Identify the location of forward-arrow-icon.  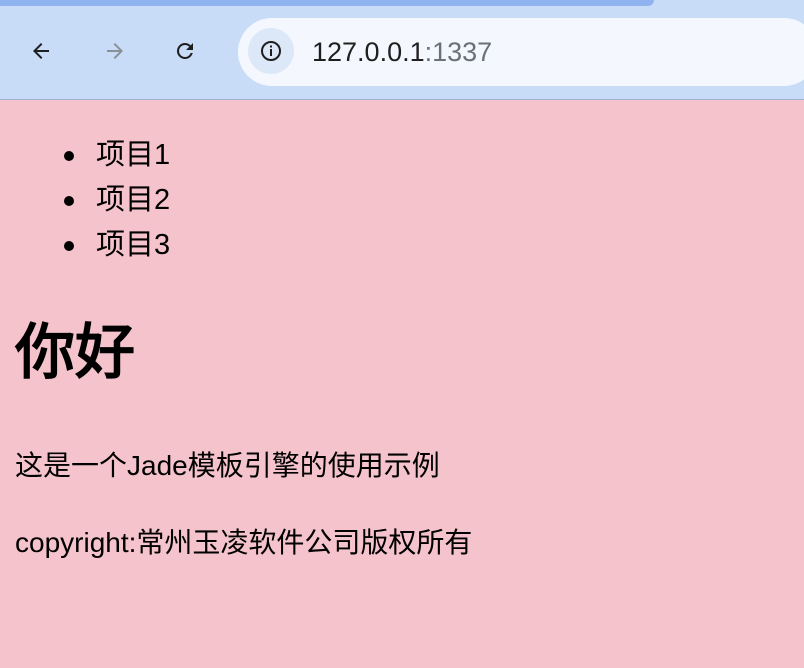
(115, 51).